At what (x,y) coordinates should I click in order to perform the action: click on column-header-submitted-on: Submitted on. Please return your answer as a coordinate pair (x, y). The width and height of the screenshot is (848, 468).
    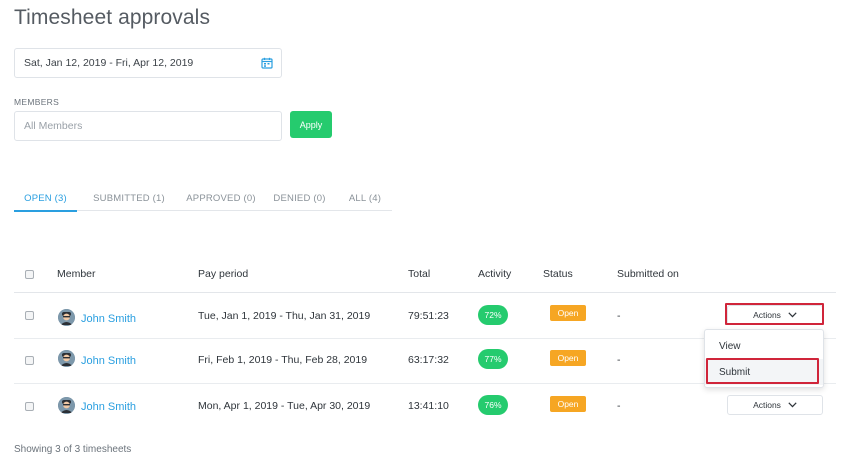
    Looking at the image, I should click on (648, 274).